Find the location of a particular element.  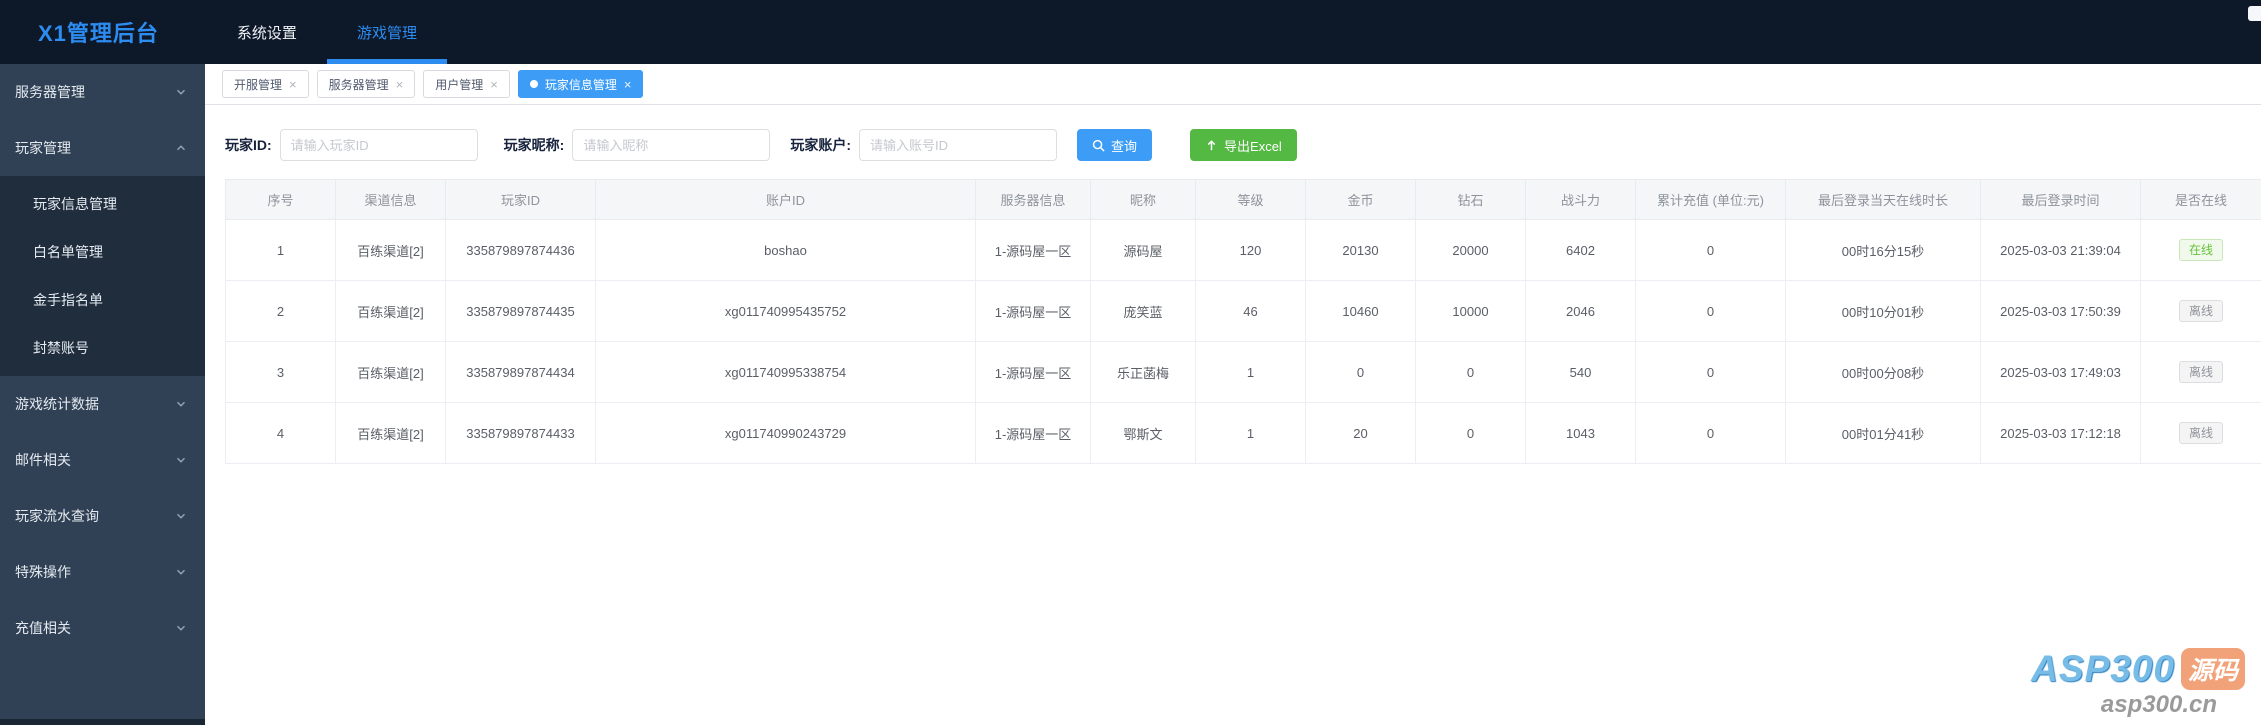

table-cell: 庞笑蓝 is located at coordinates (1143, 311).